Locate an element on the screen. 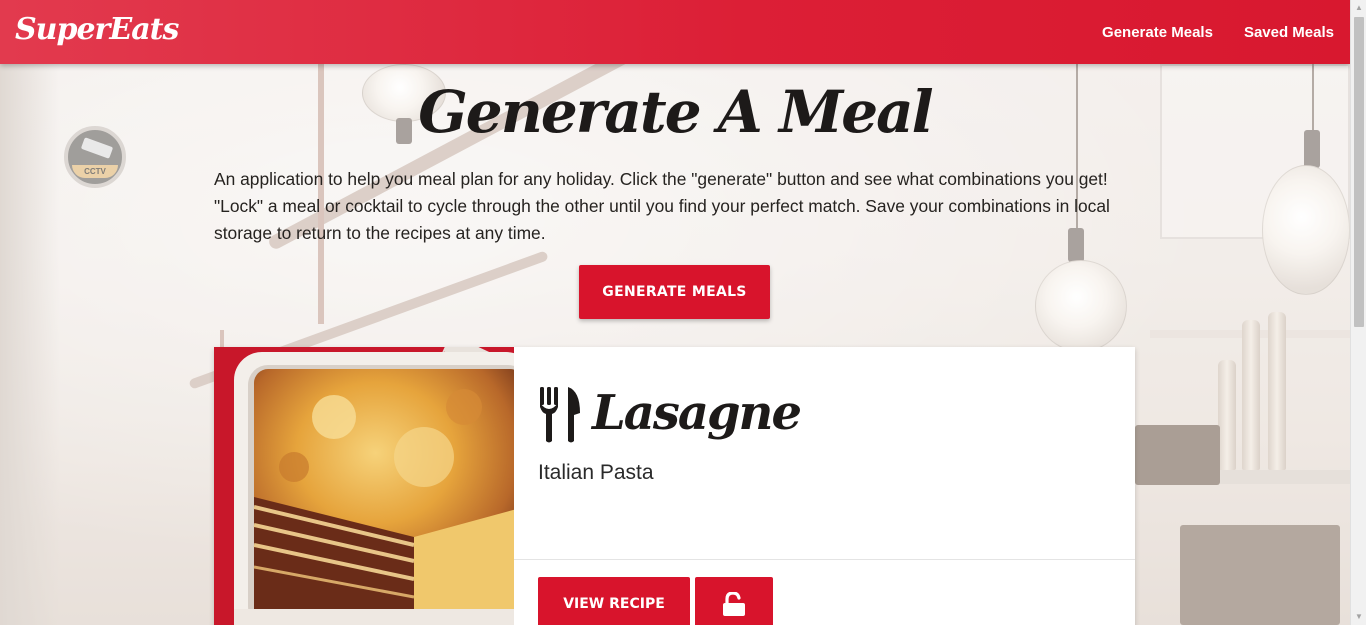  meal-card-actions: VIEW RECIPE is located at coordinates (824, 592).